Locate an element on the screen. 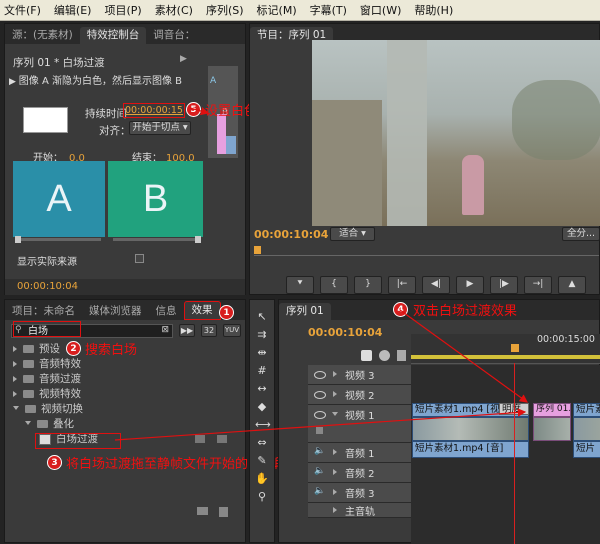 This screenshot has height=544, width=600. duration-value: 00:00:00:15 is located at coordinates (154, 110).